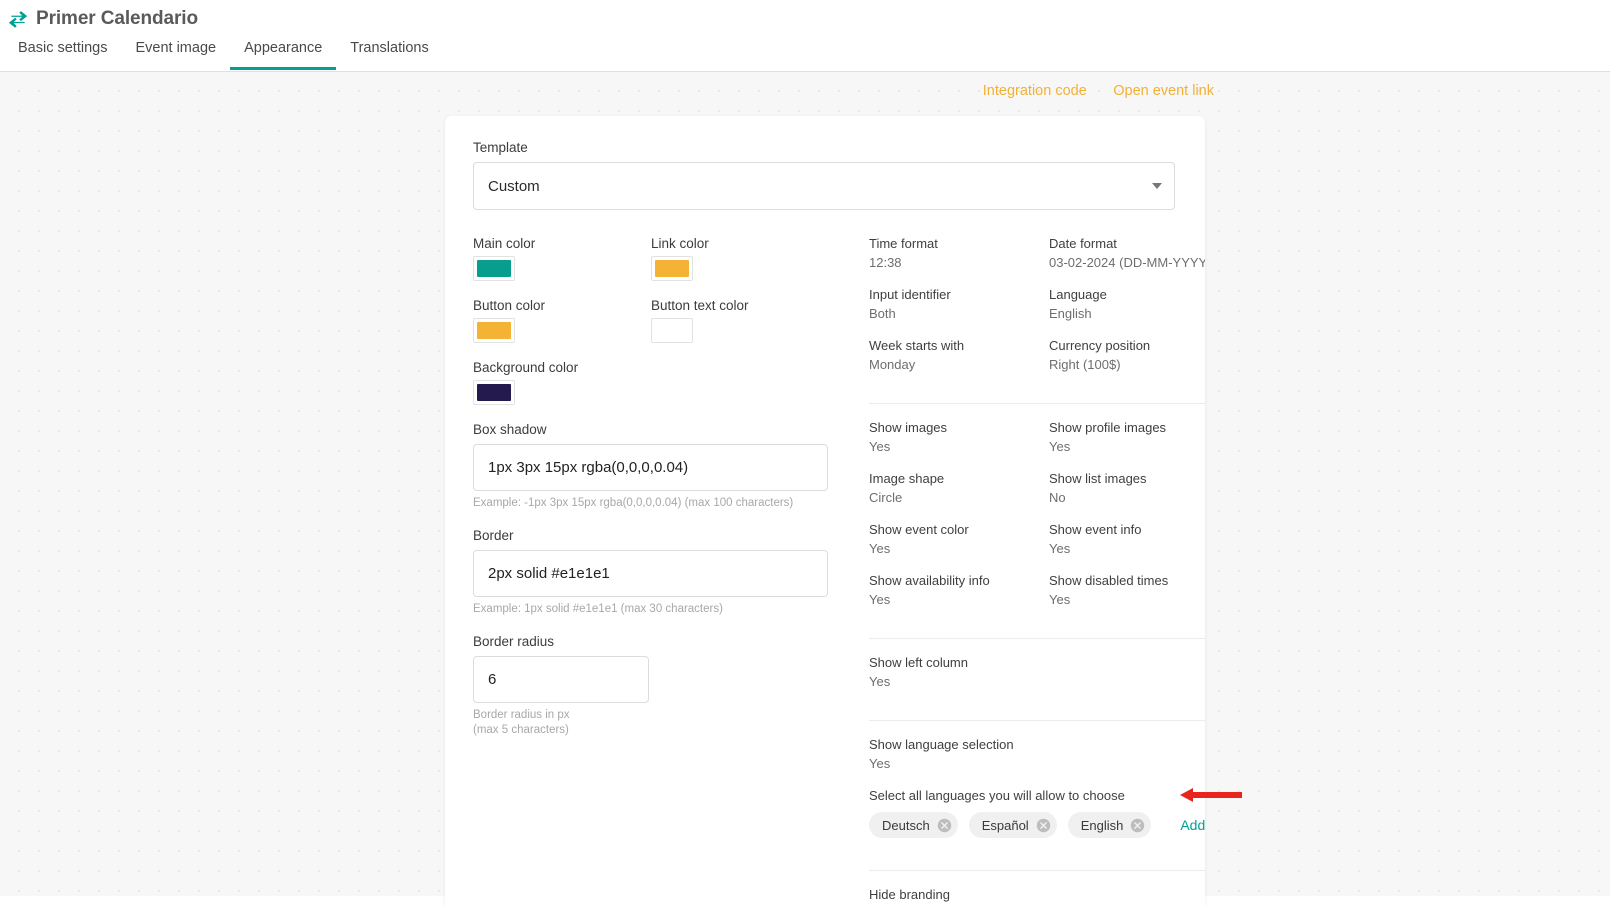  I want to click on setting-show-disabled-times: Show disabled times Yes, so click(1127, 590).